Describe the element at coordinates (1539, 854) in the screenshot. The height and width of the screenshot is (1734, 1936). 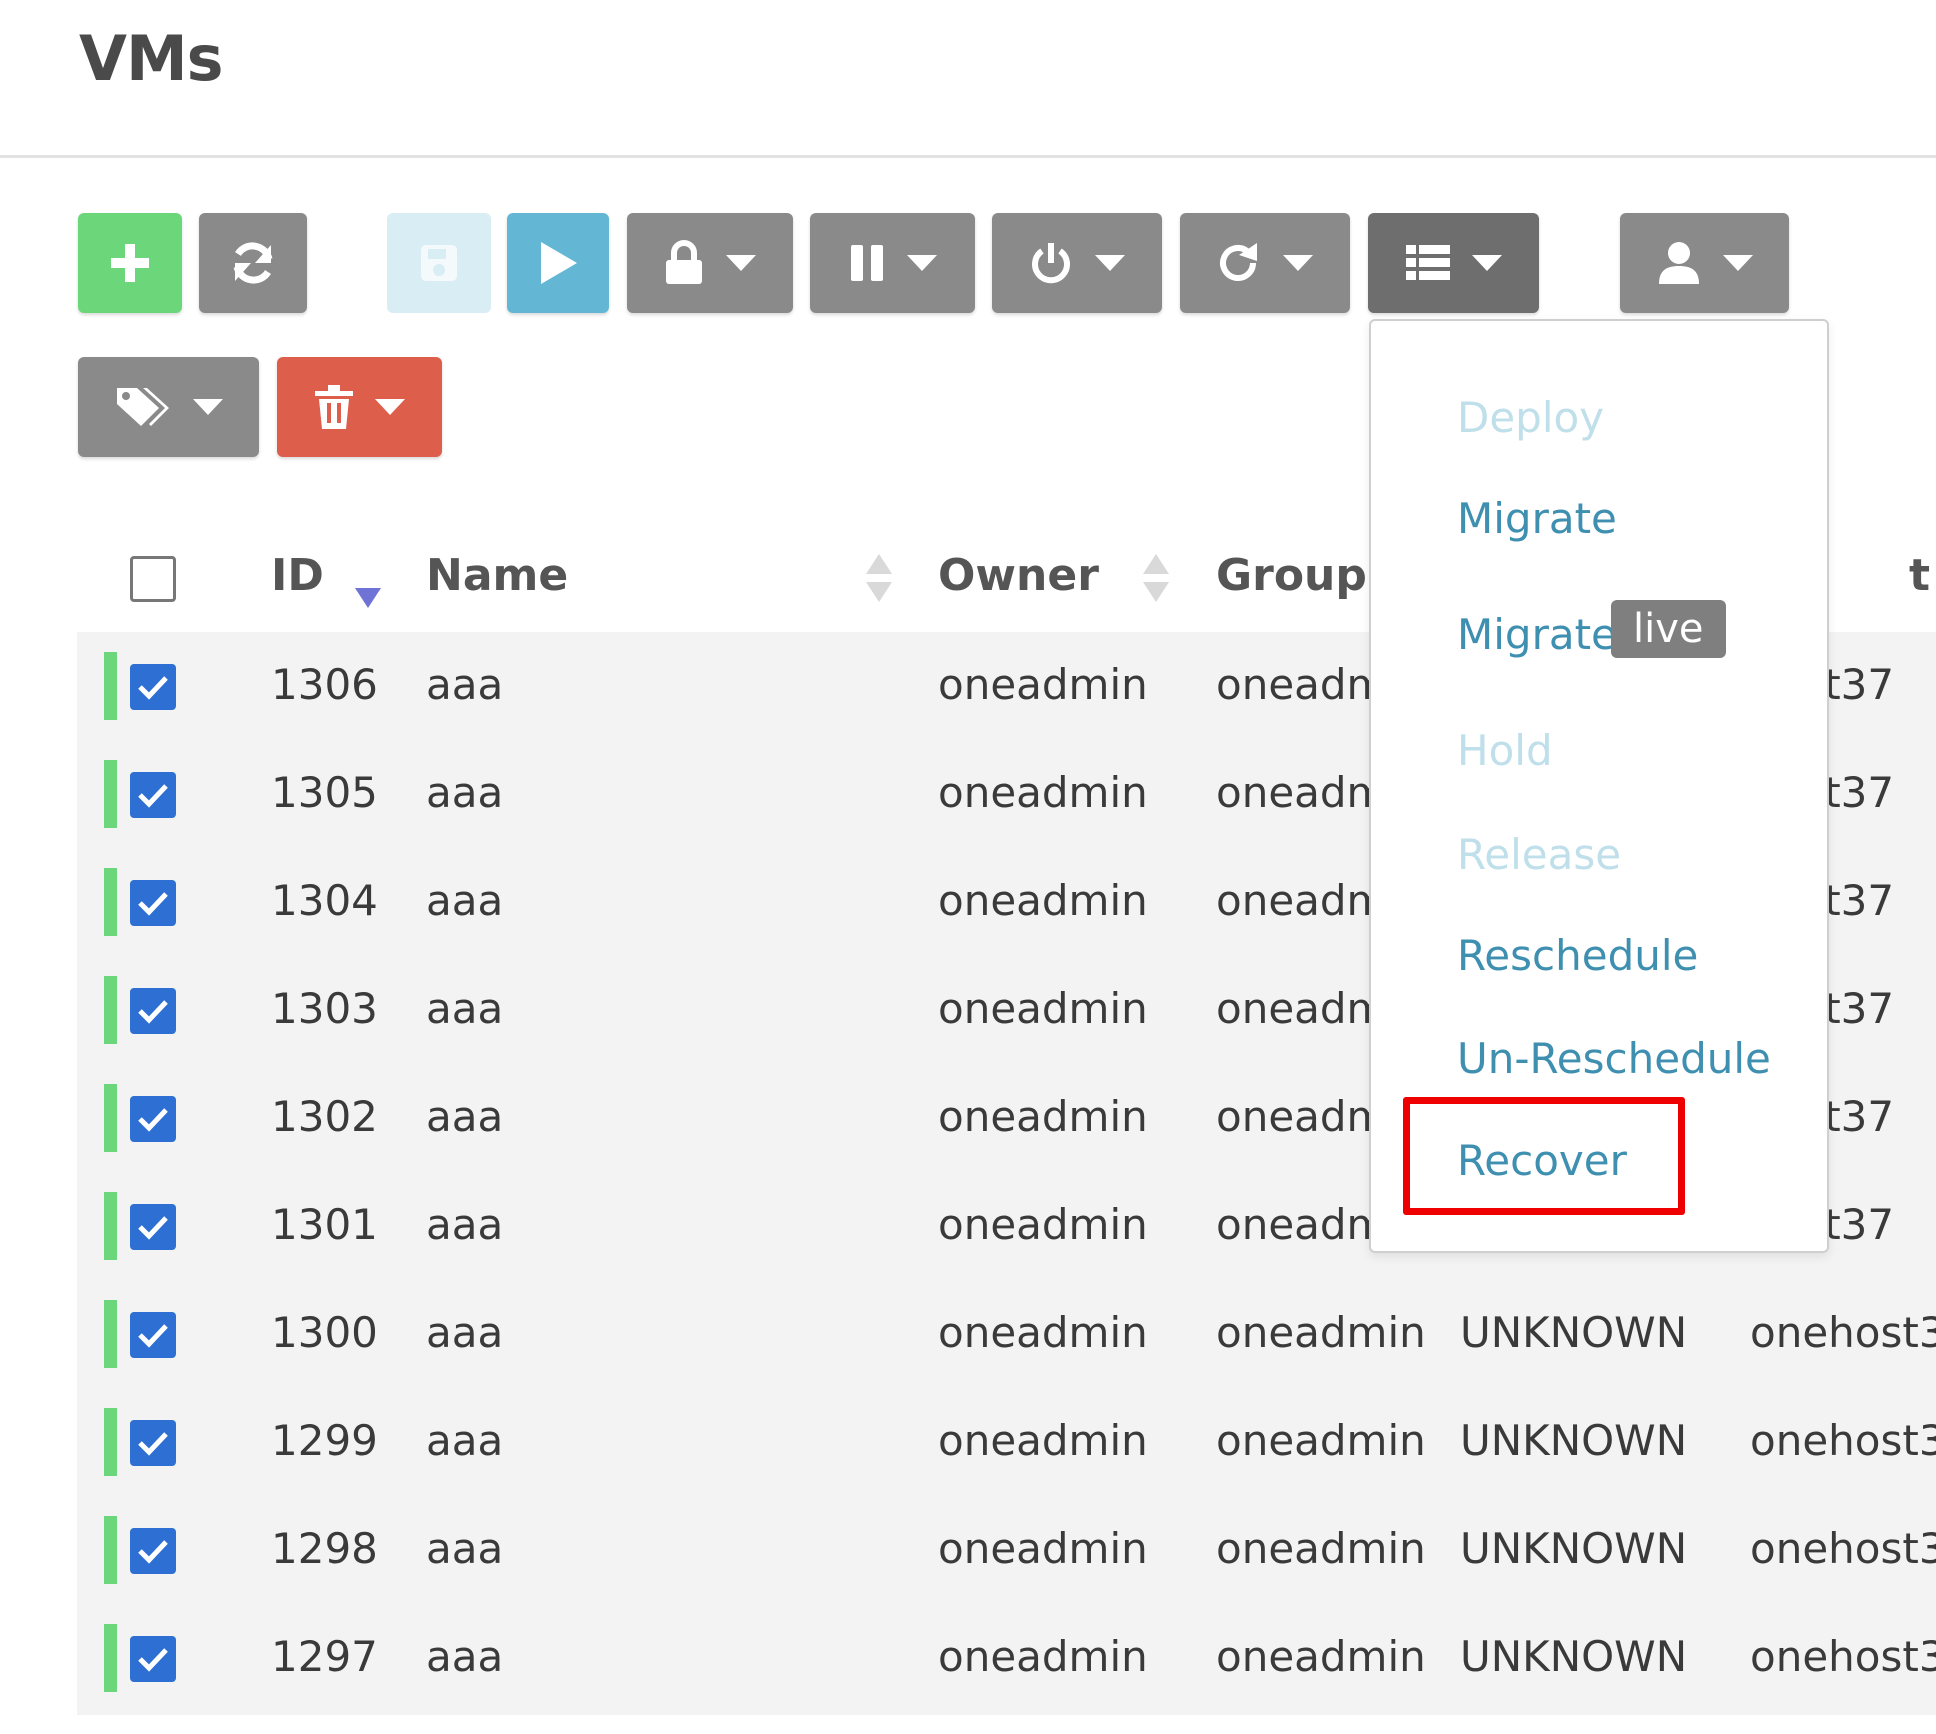
I see `menu-item-label: Release` at that location.